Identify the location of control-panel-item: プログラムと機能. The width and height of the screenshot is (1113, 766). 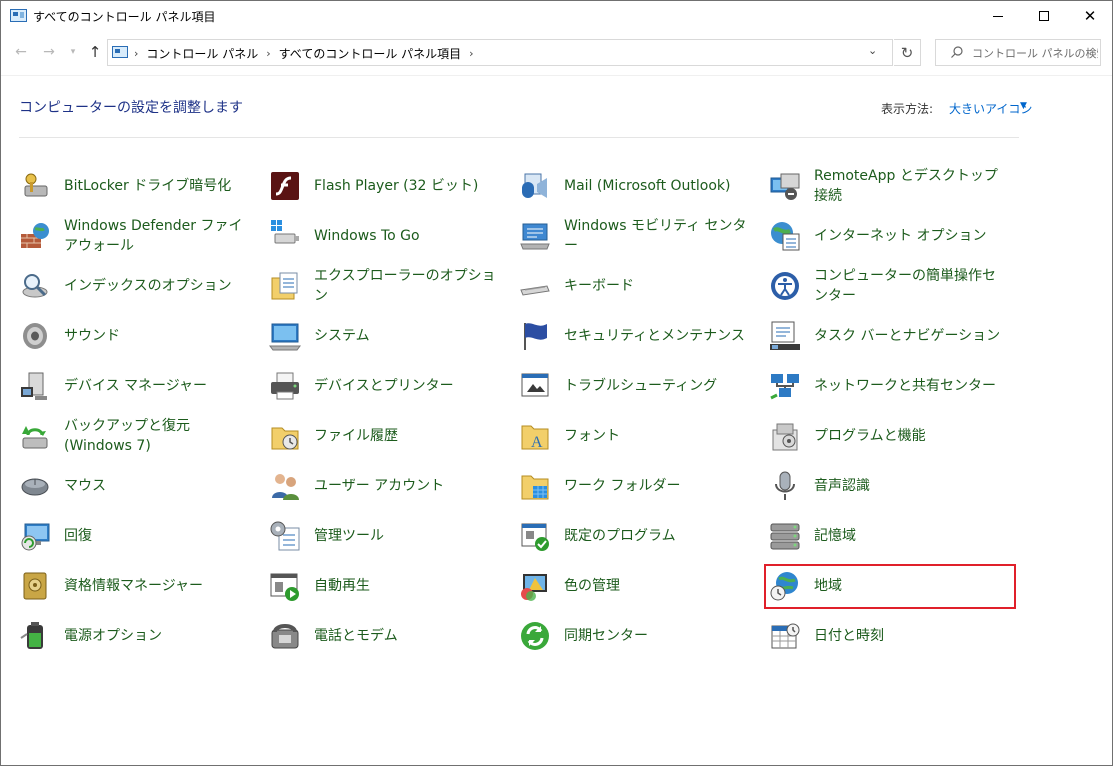
(892, 436).